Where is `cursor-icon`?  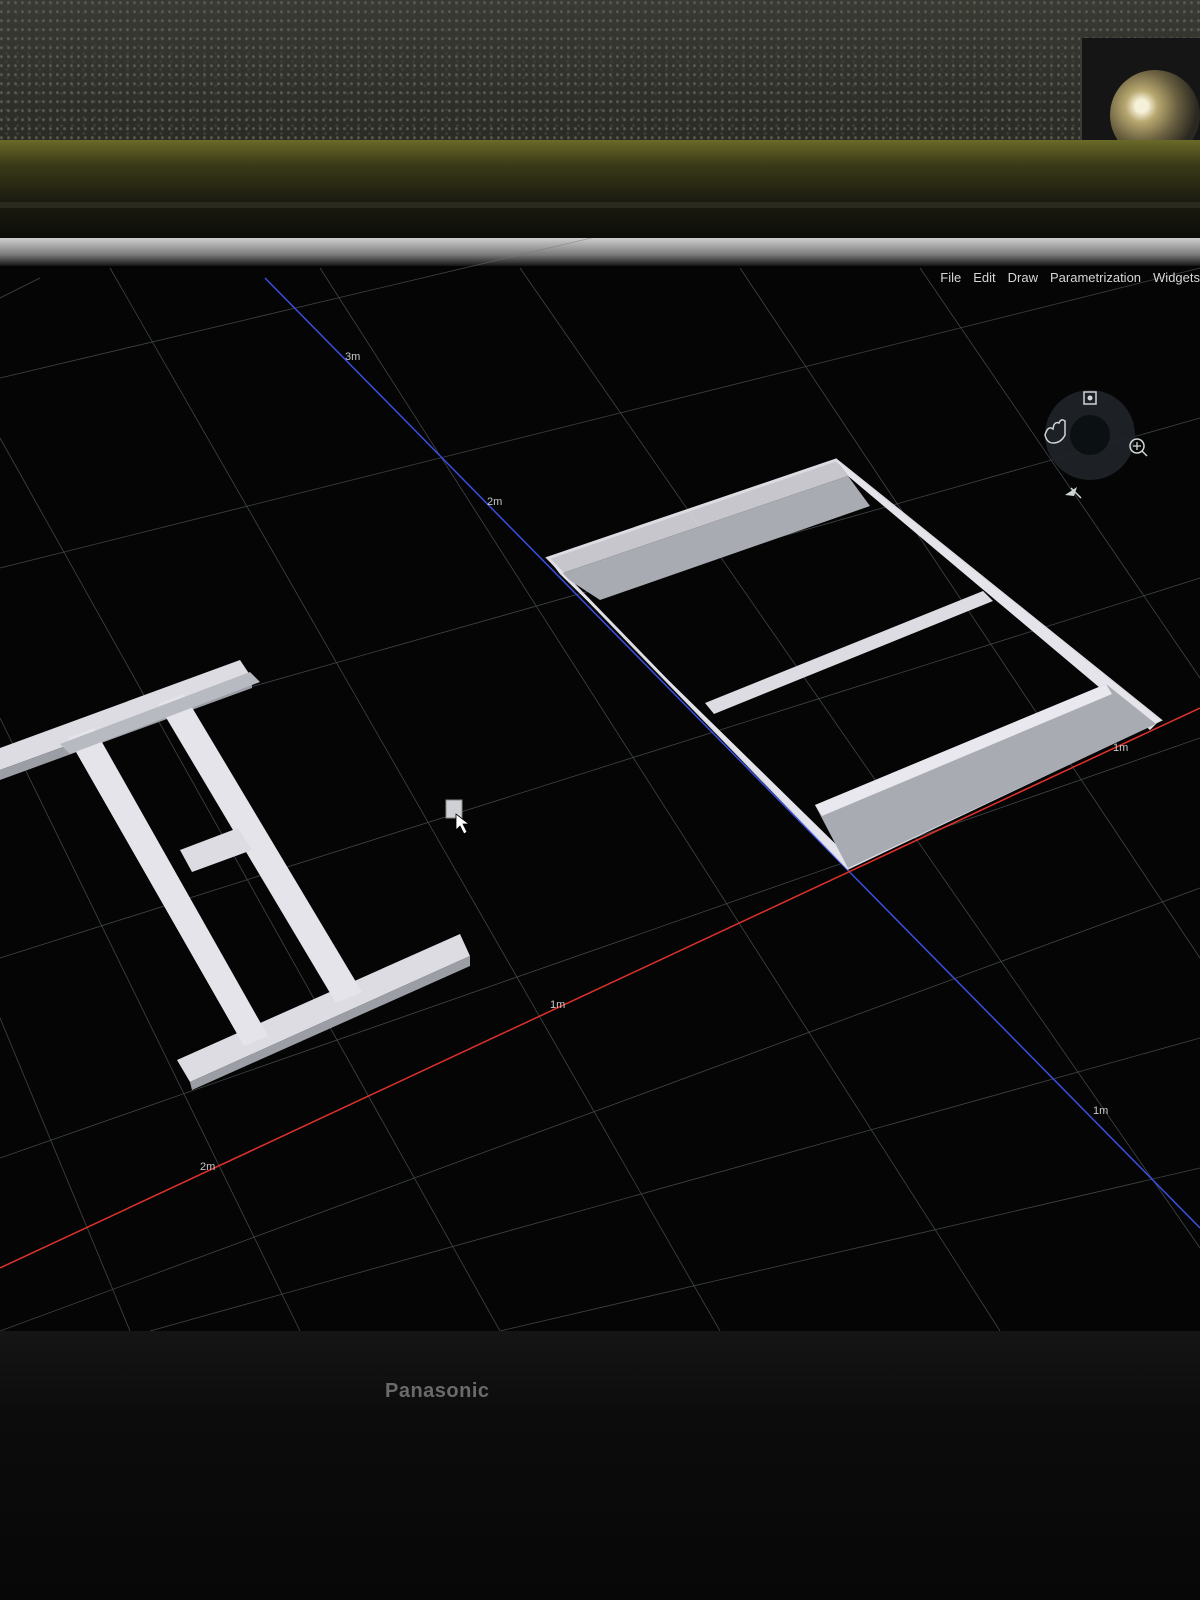 cursor-icon is located at coordinates (458, 817).